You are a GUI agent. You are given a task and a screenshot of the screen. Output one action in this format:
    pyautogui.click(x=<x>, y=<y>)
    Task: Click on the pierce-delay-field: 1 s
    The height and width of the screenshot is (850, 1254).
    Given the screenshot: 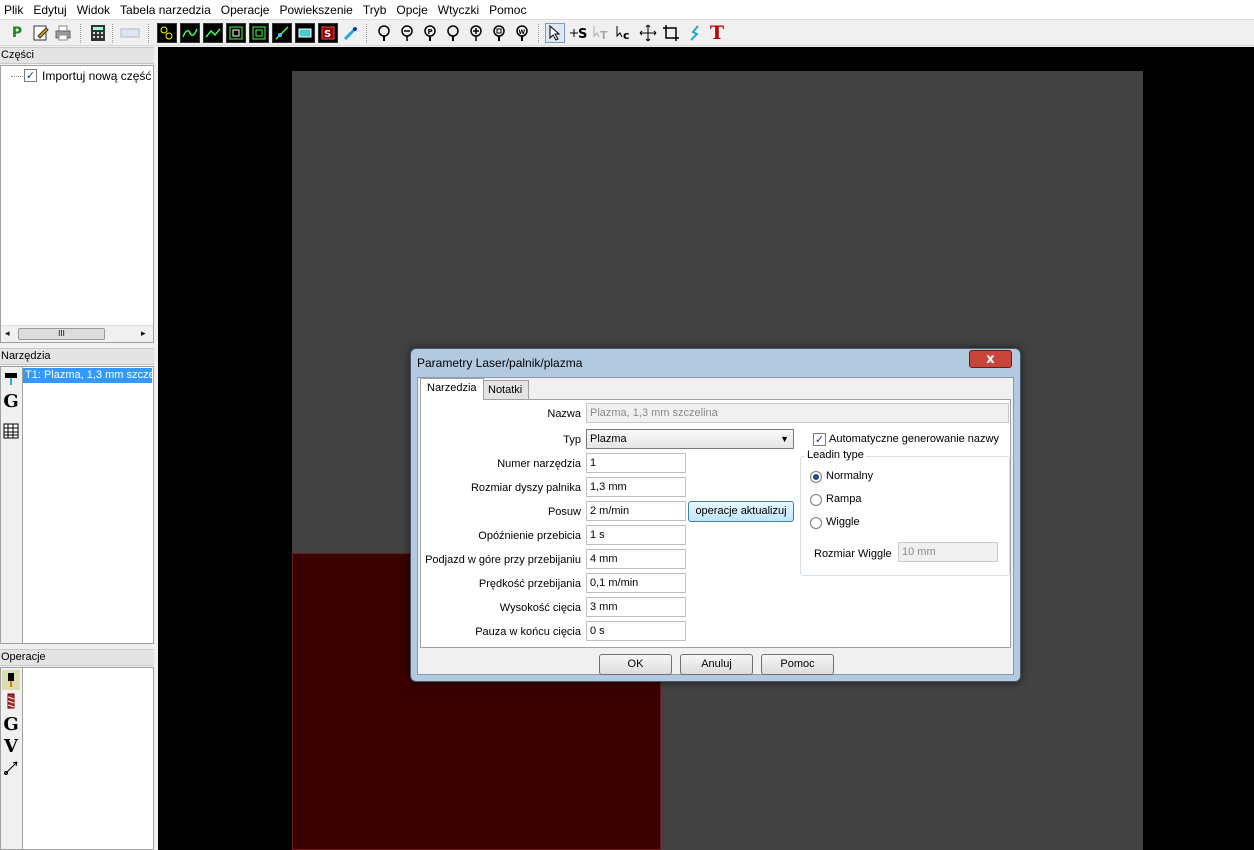 What is the action you would take?
    pyautogui.click(x=636, y=535)
    